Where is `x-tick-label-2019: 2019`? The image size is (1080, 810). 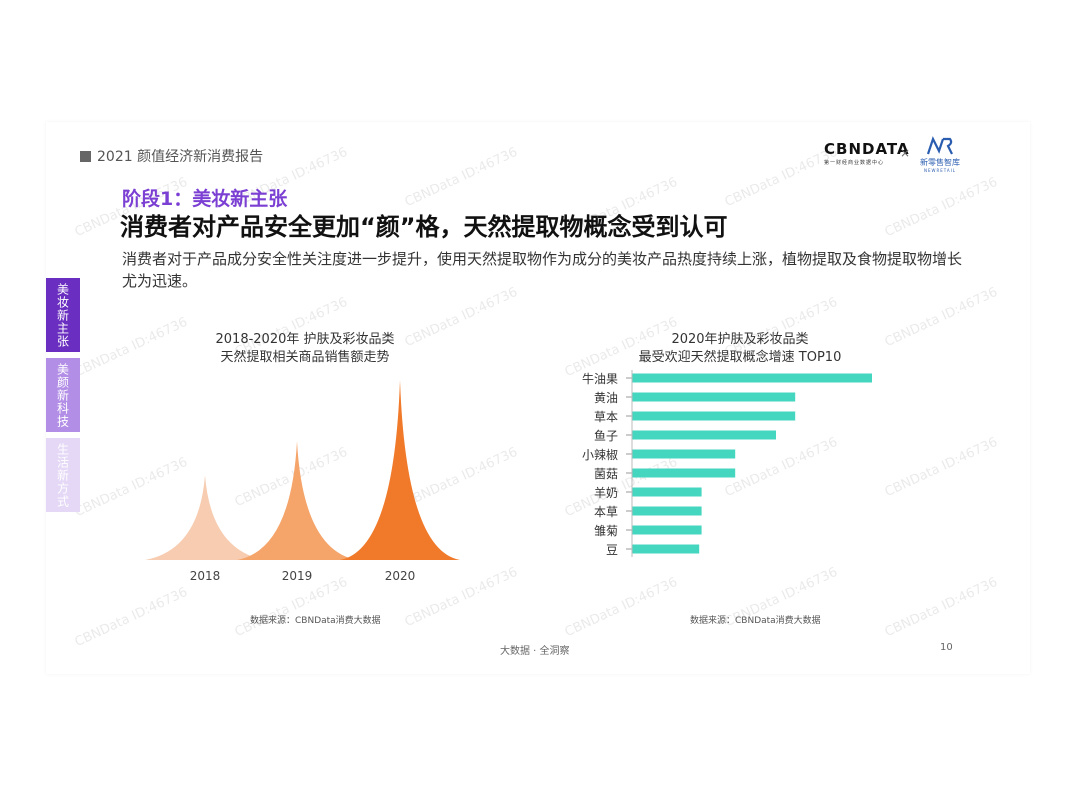 x-tick-label-2019: 2019 is located at coordinates (297, 576).